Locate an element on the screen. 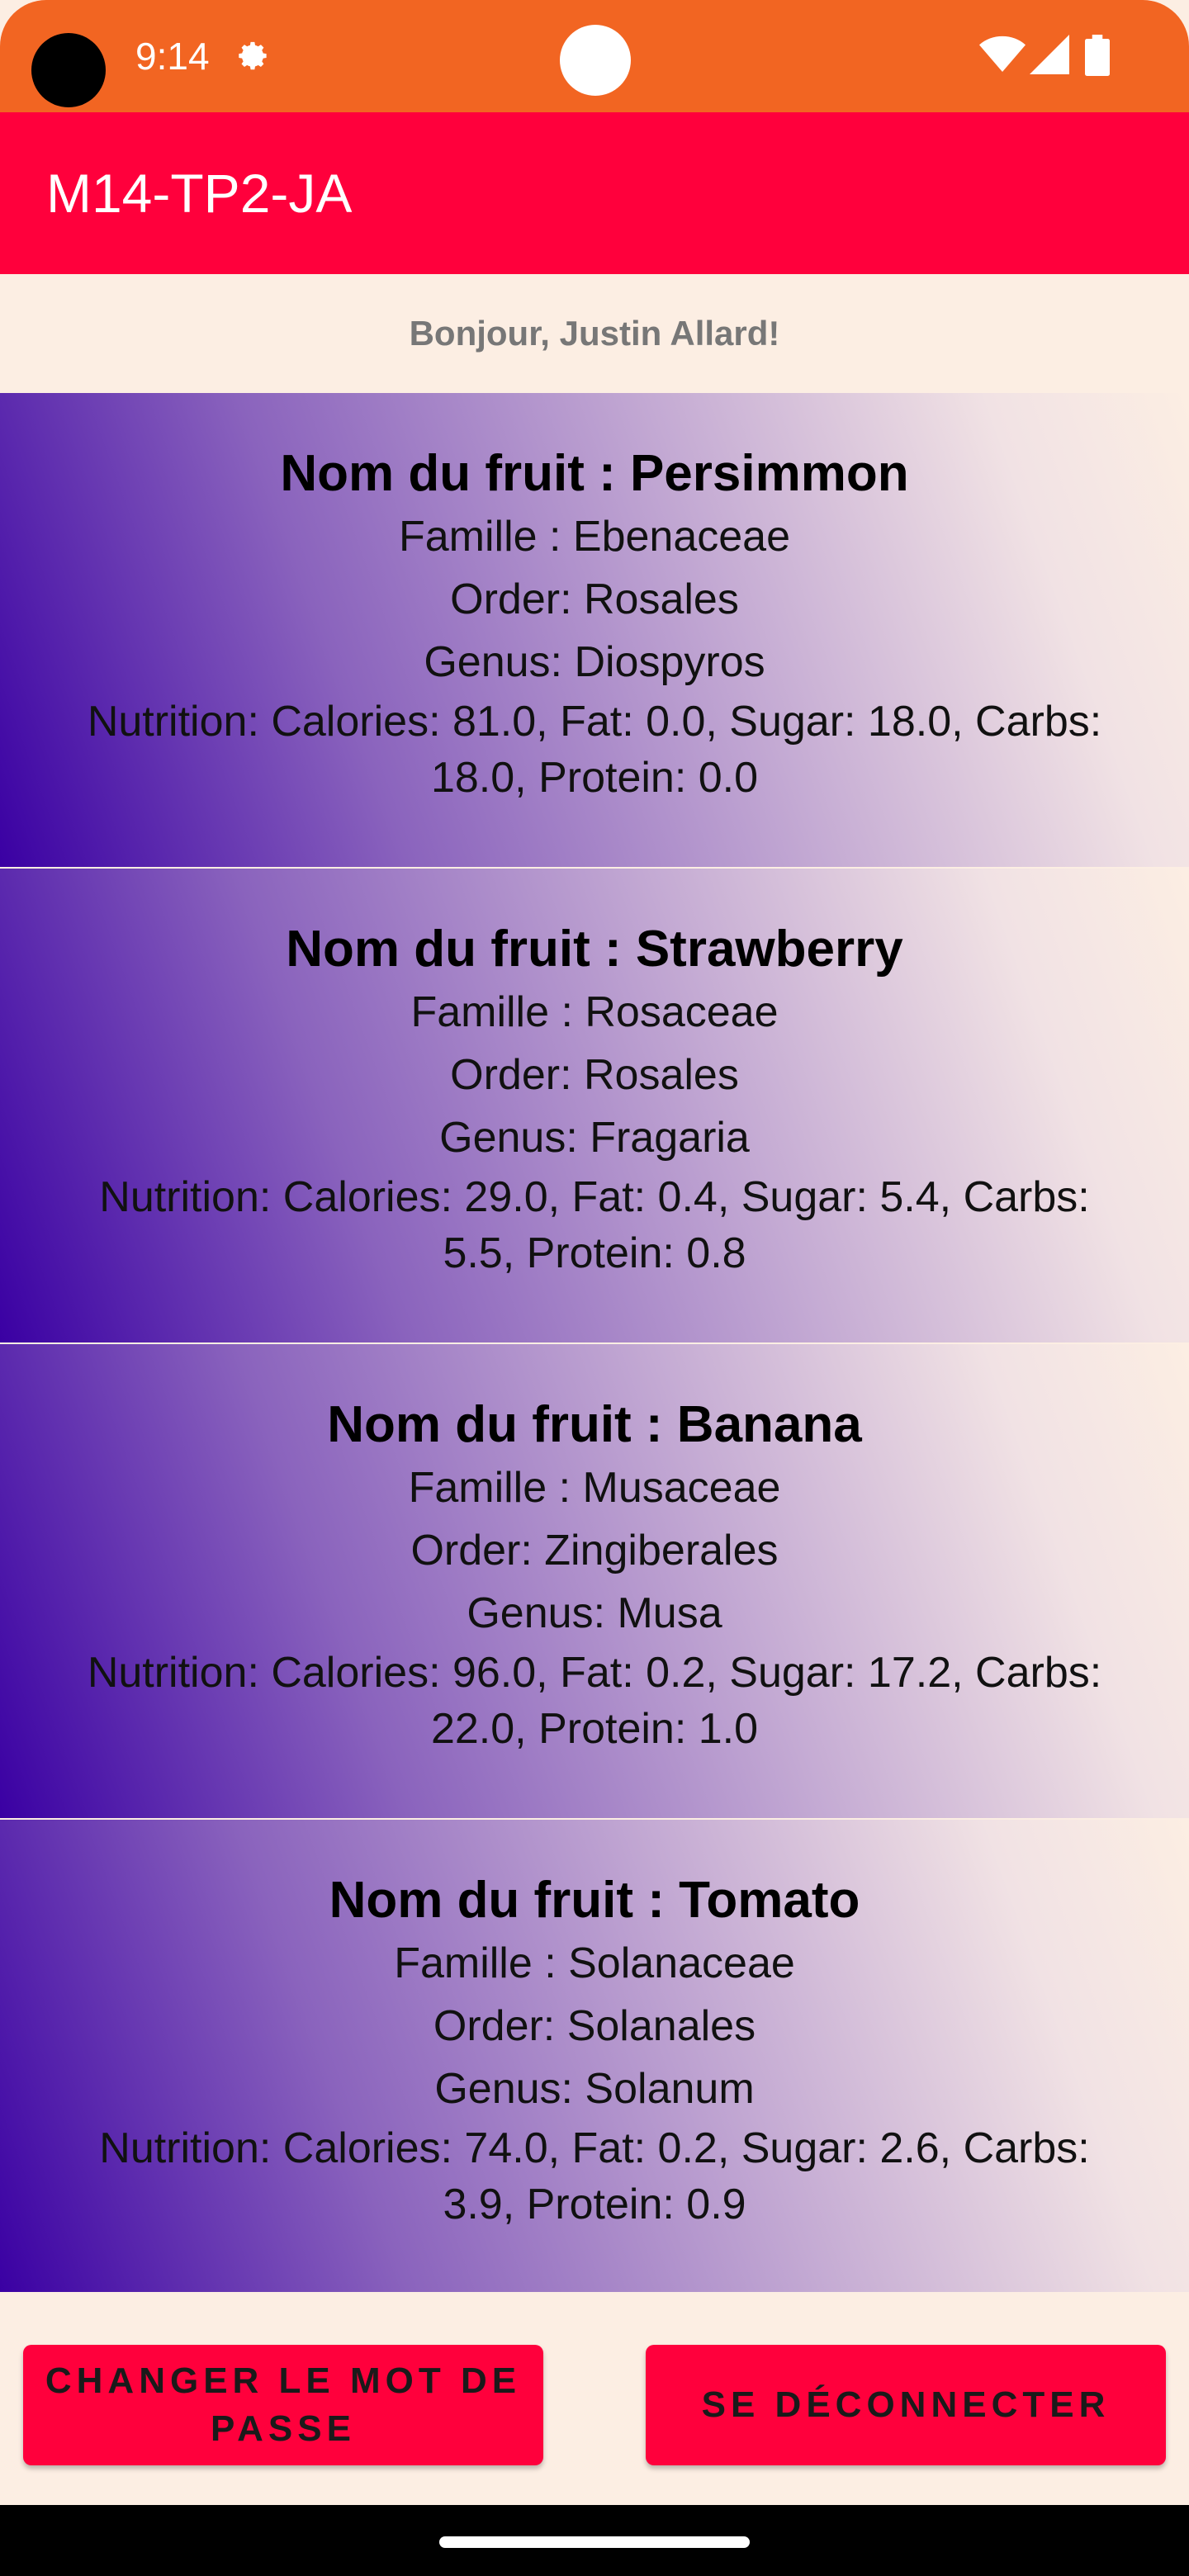 The width and height of the screenshot is (1189, 2576). fruit-name: Nom du fruit : Tomato is located at coordinates (594, 1900).